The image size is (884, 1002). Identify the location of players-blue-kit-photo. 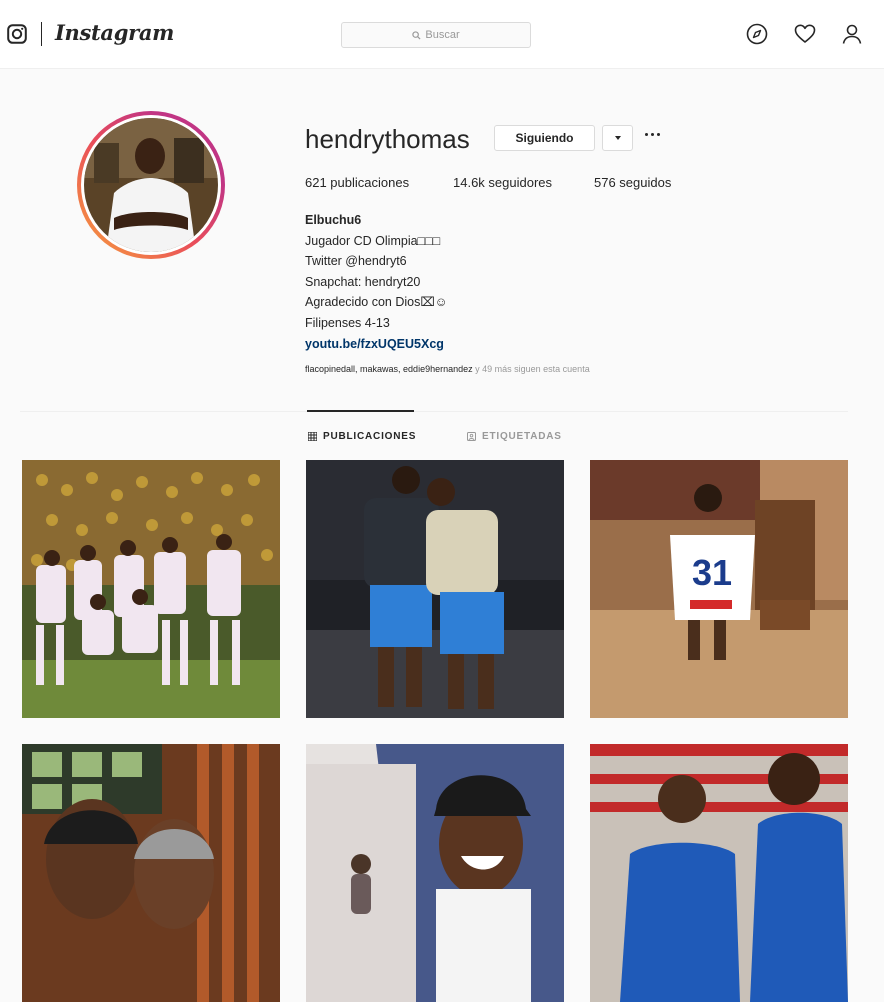
(719, 873).